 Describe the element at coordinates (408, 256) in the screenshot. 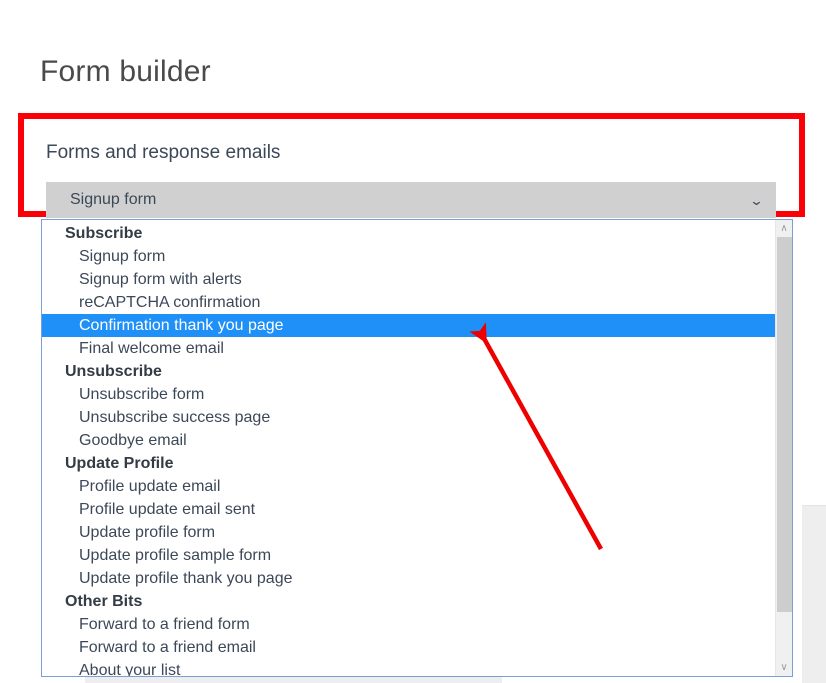

I see `dropdown-option: Signup form` at that location.